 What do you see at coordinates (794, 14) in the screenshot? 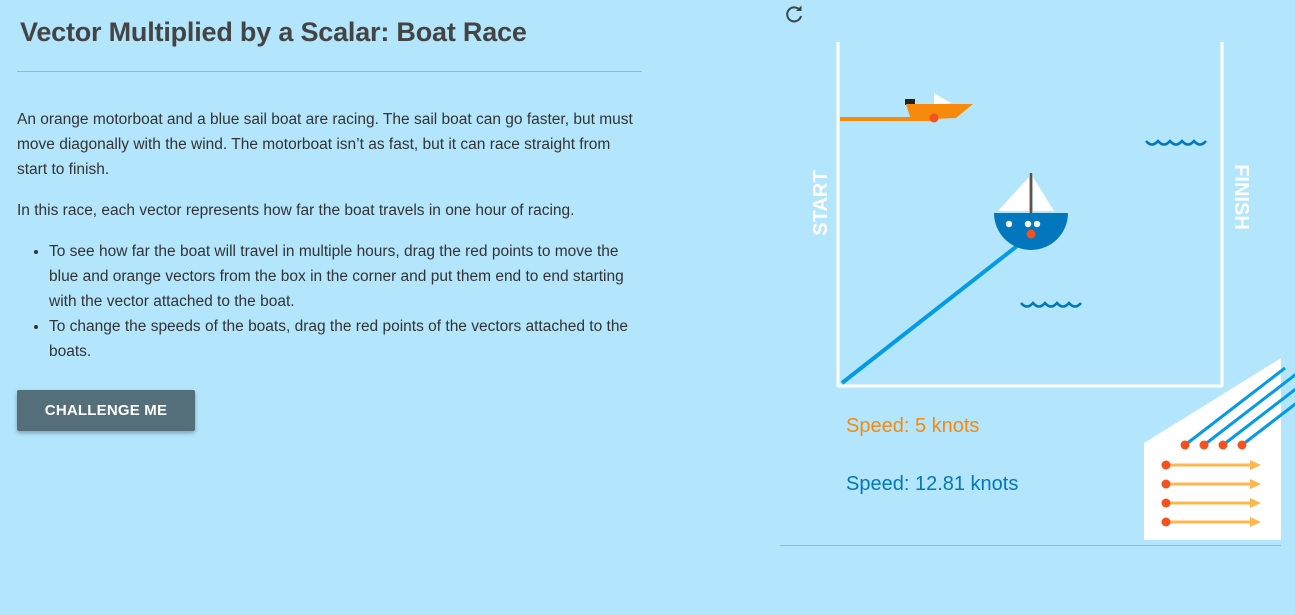
I see `refresh-icon` at bounding box center [794, 14].